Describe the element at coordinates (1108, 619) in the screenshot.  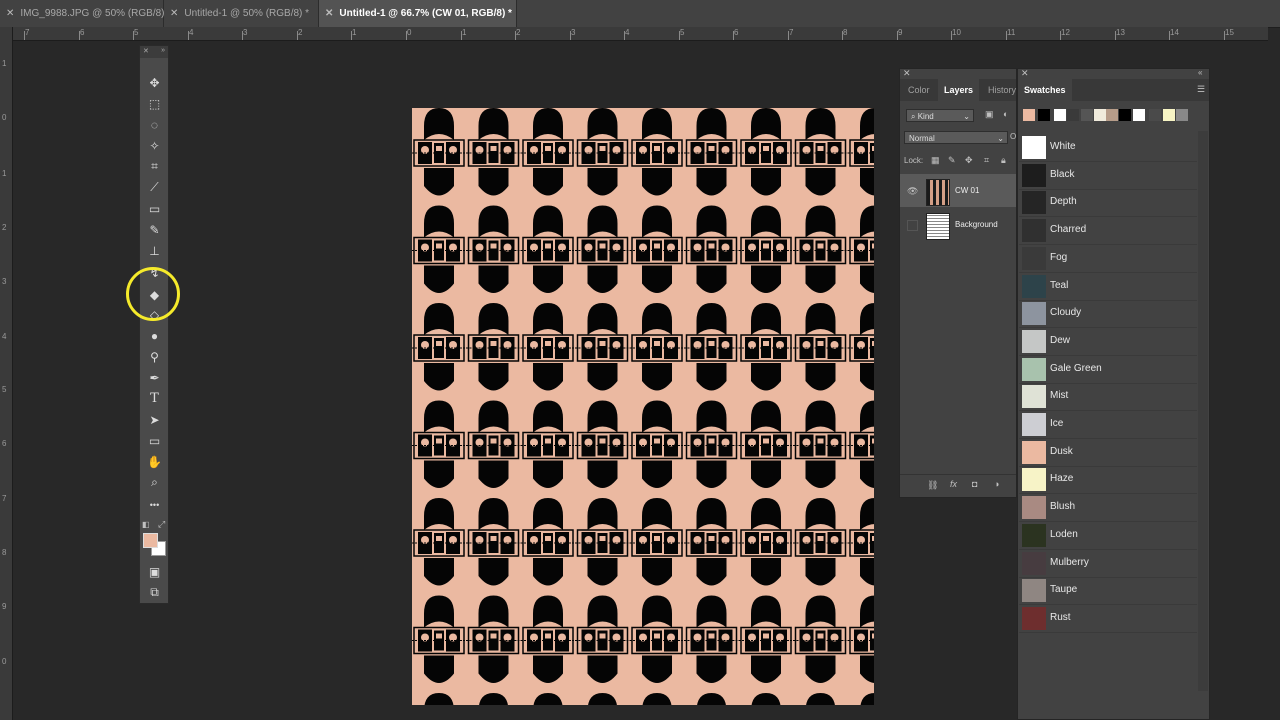
I see `swatch-row: Rust` at that location.